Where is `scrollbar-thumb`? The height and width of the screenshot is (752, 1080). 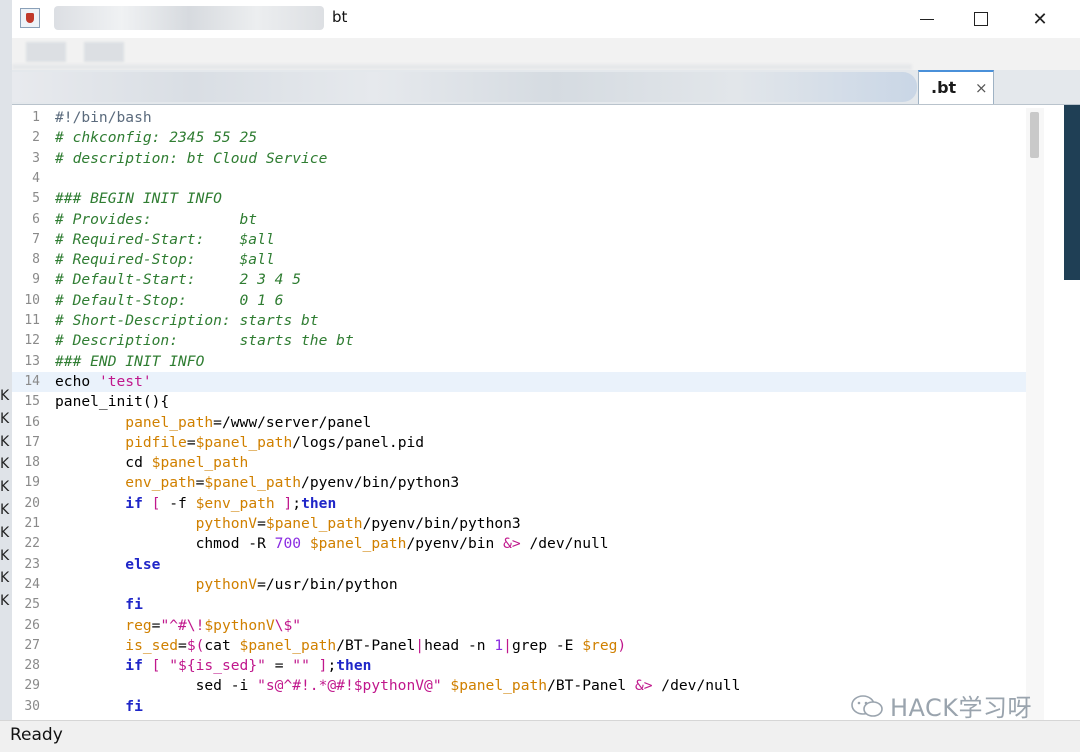
scrollbar-thumb is located at coordinates (1034, 135).